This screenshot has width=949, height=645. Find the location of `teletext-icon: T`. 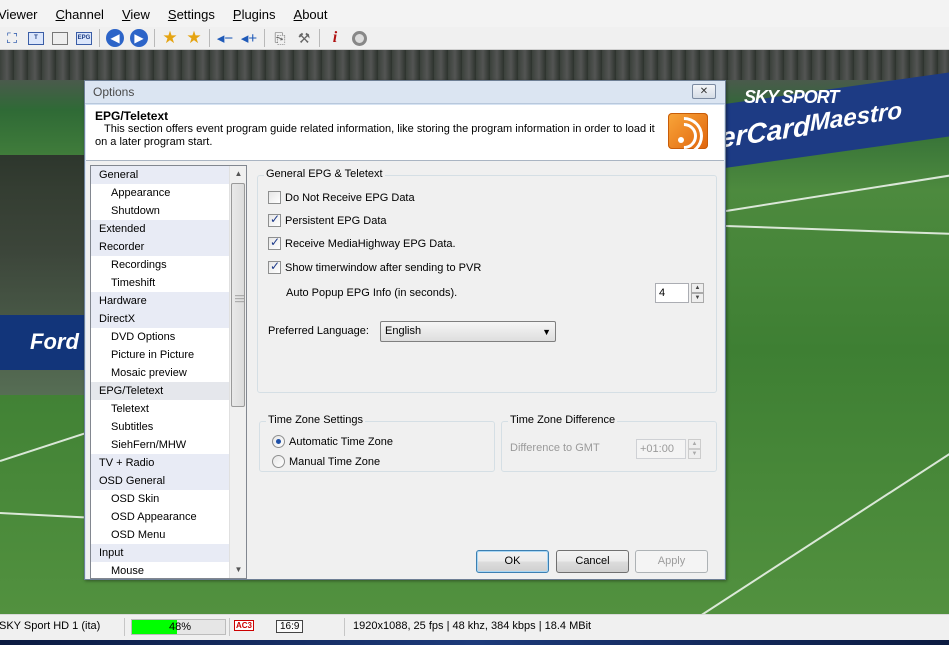

teletext-icon: T is located at coordinates (36, 38).